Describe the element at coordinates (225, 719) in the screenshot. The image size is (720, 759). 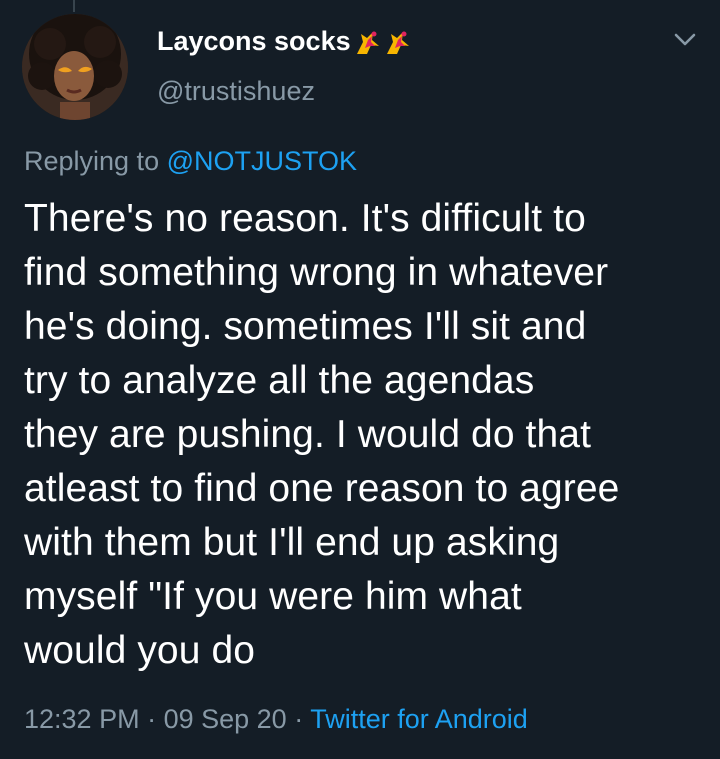
I see `tweet-date: 09 Sep 20` at that location.